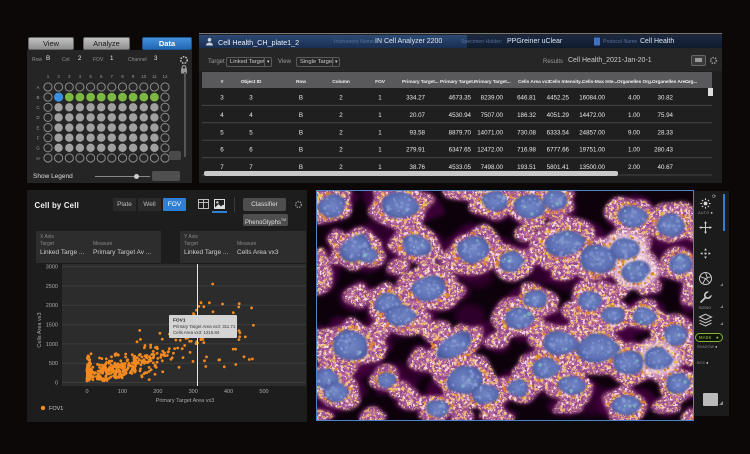  Describe the element at coordinates (492, 98) in the screenshot. I see `svg-text: 8239.00` at that location.